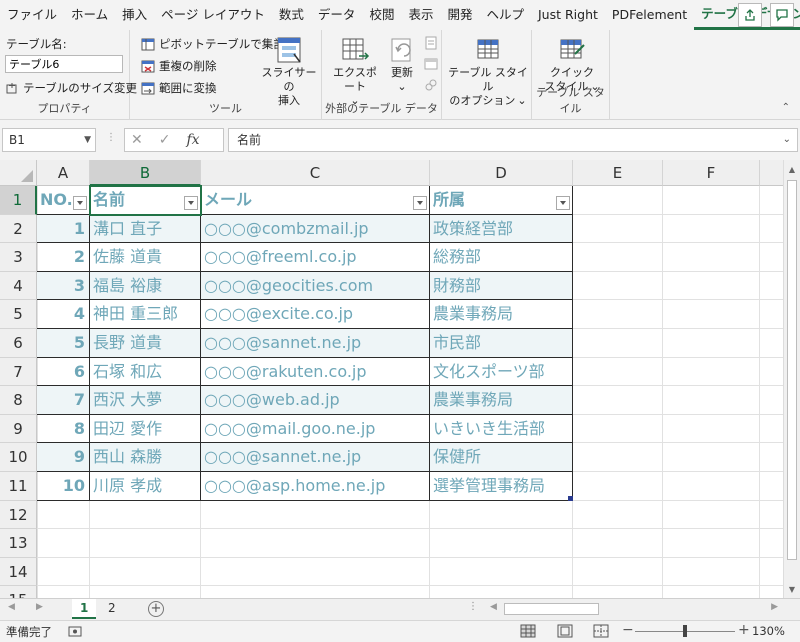 This screenshot has width=800, height=642. What do you see at coordinates (315, 400) in the screenshot?
I see `table-cell: ○○○@web.ad.jp` at bounding box center [315, 400].